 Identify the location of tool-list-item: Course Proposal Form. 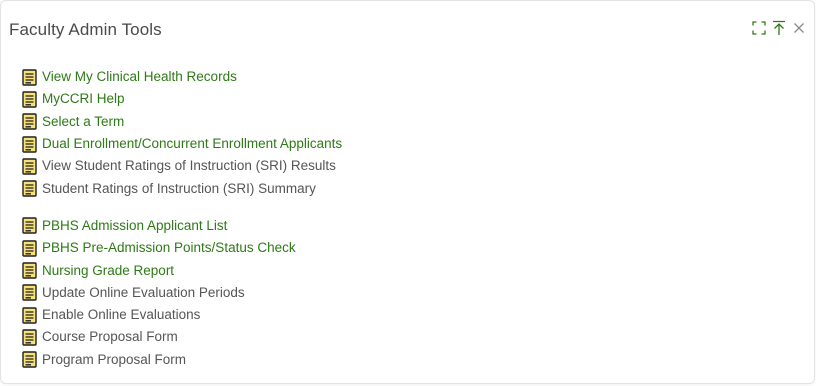
(182, 337).